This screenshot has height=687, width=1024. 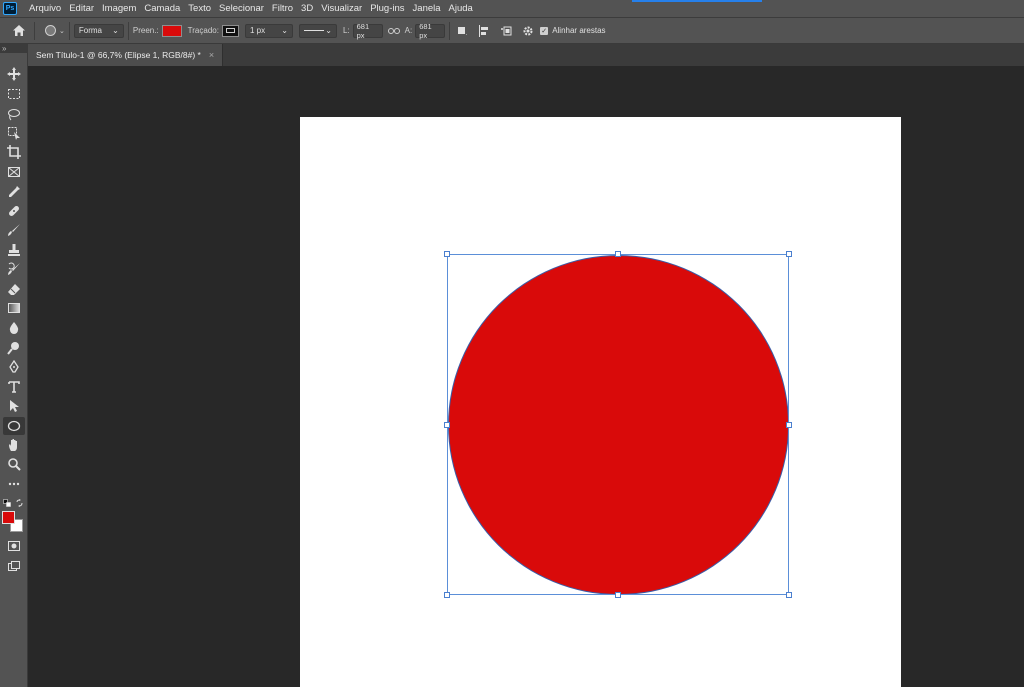 I want to click on menu-filtro: Filtro, so click(x=282, y=9).